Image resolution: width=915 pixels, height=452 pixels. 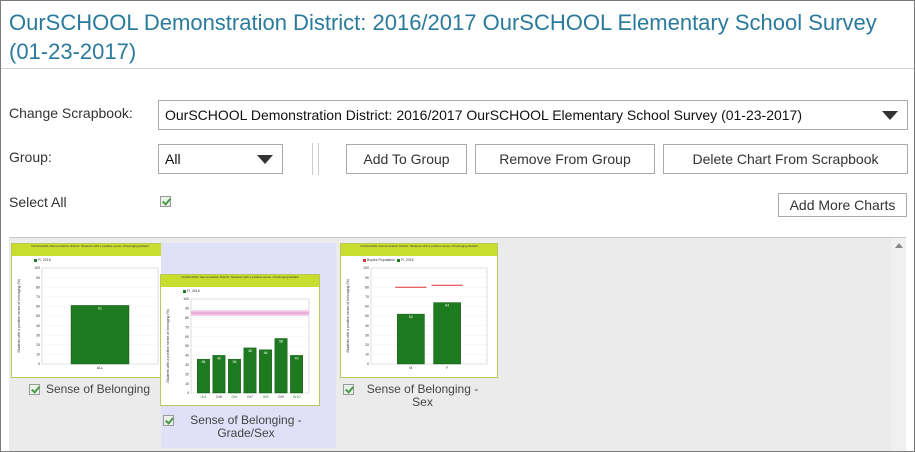 What do you see at coordinates (203, 397) in the screenshot?
I see `x-tick-label: Gr4` at bounding box center [203, 397].